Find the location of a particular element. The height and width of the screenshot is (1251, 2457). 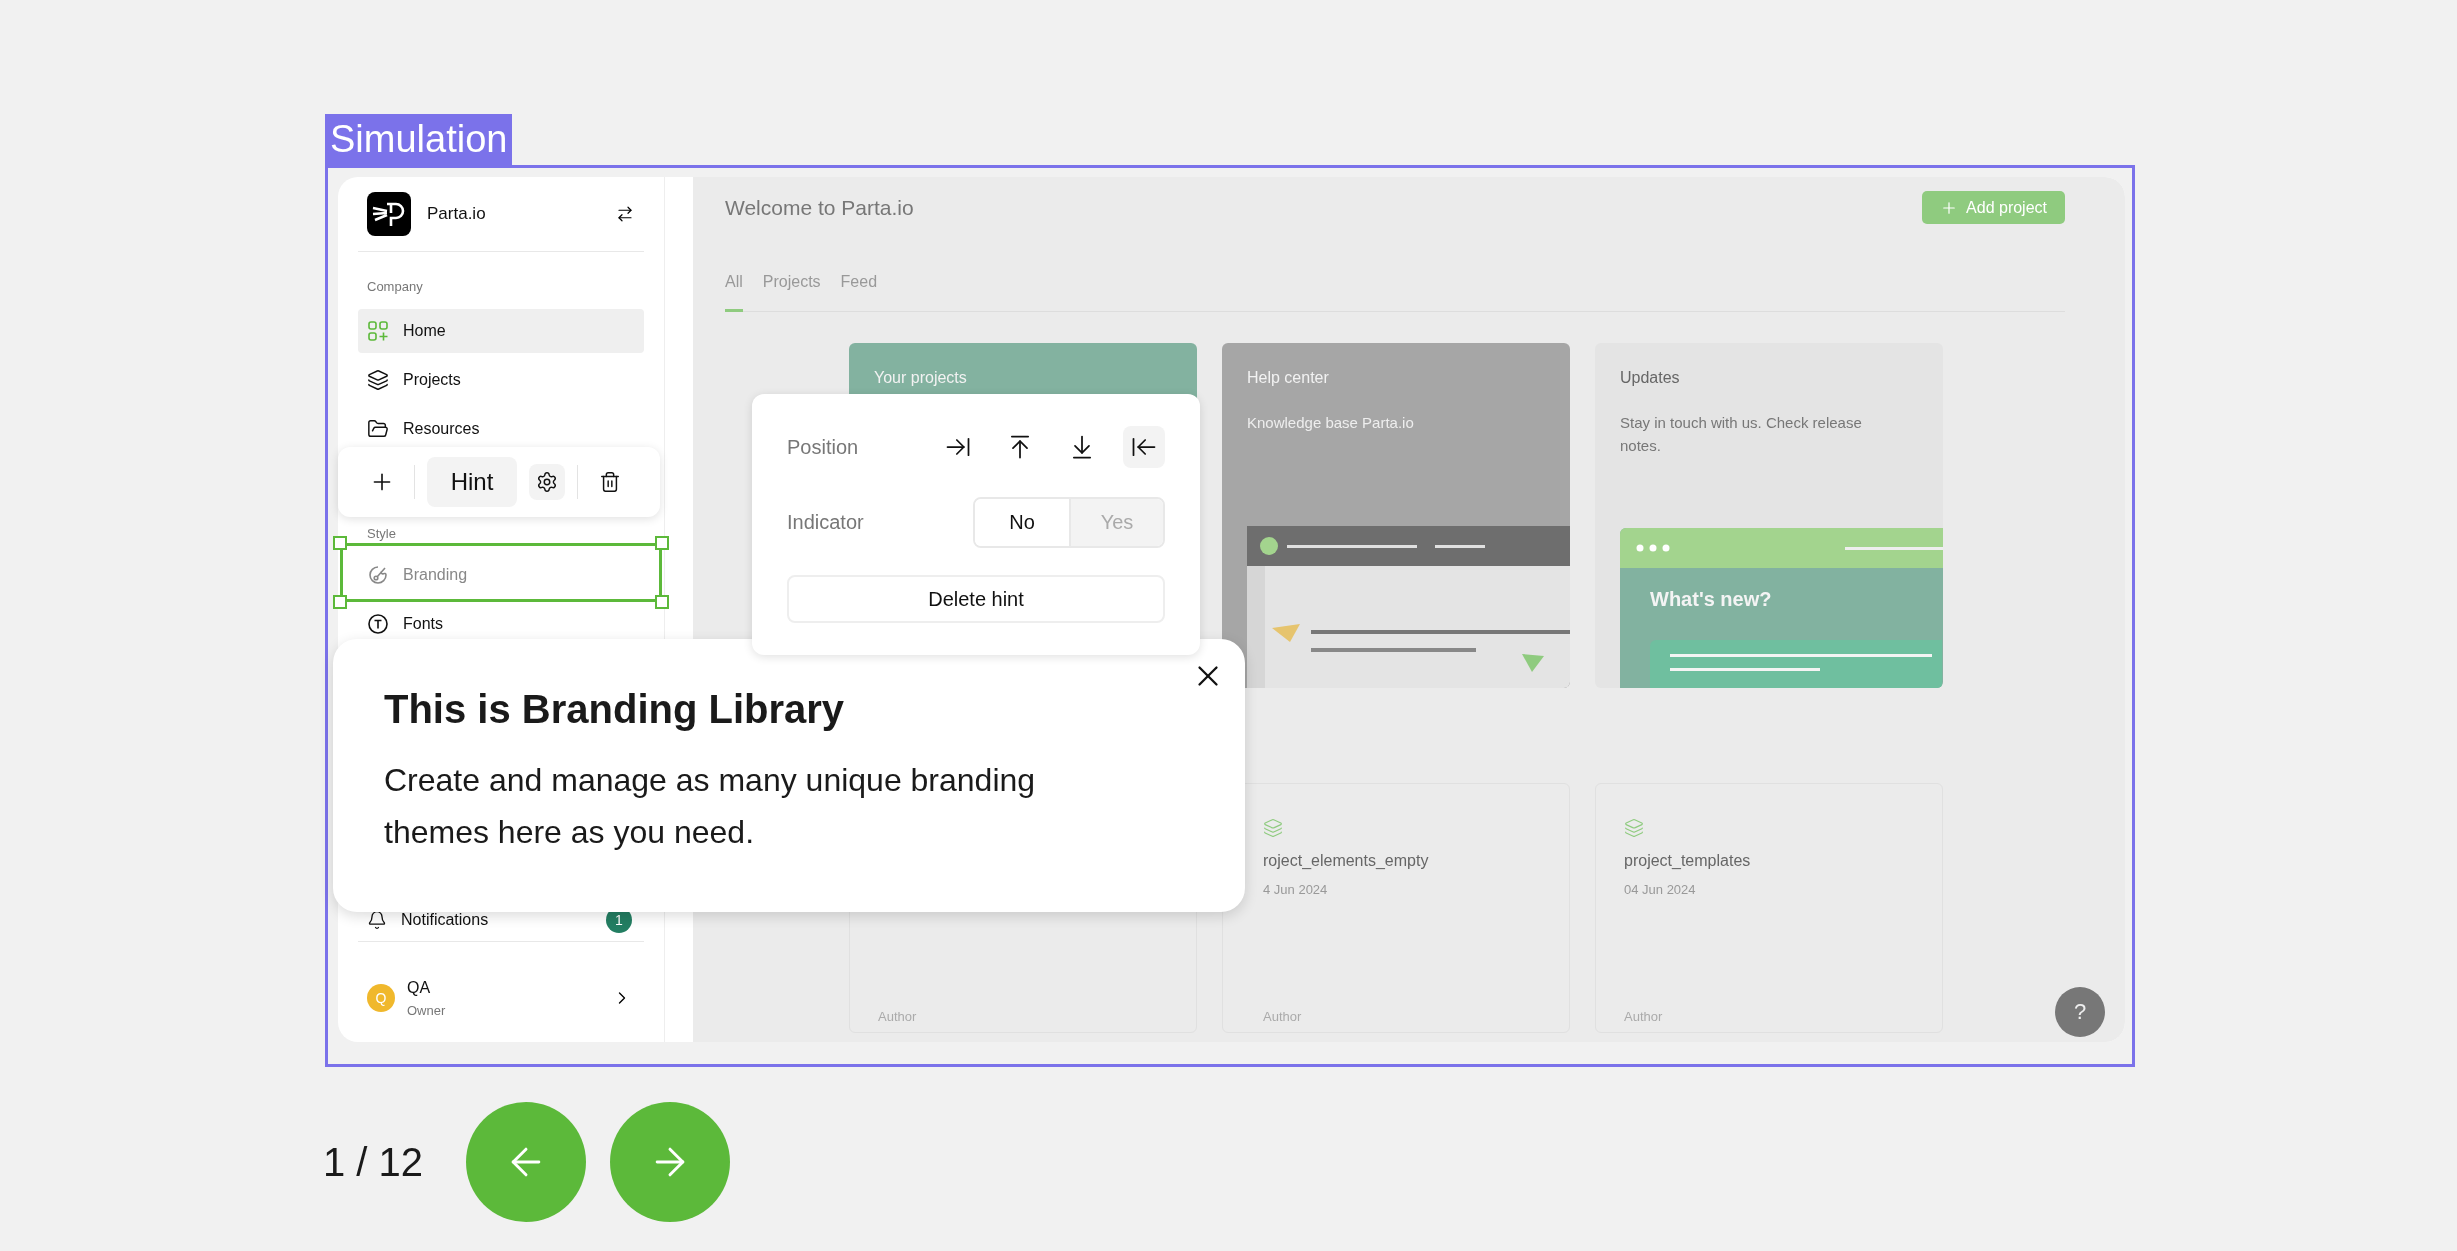

sidebar-item: Resources is located at coordinates (501, 429).